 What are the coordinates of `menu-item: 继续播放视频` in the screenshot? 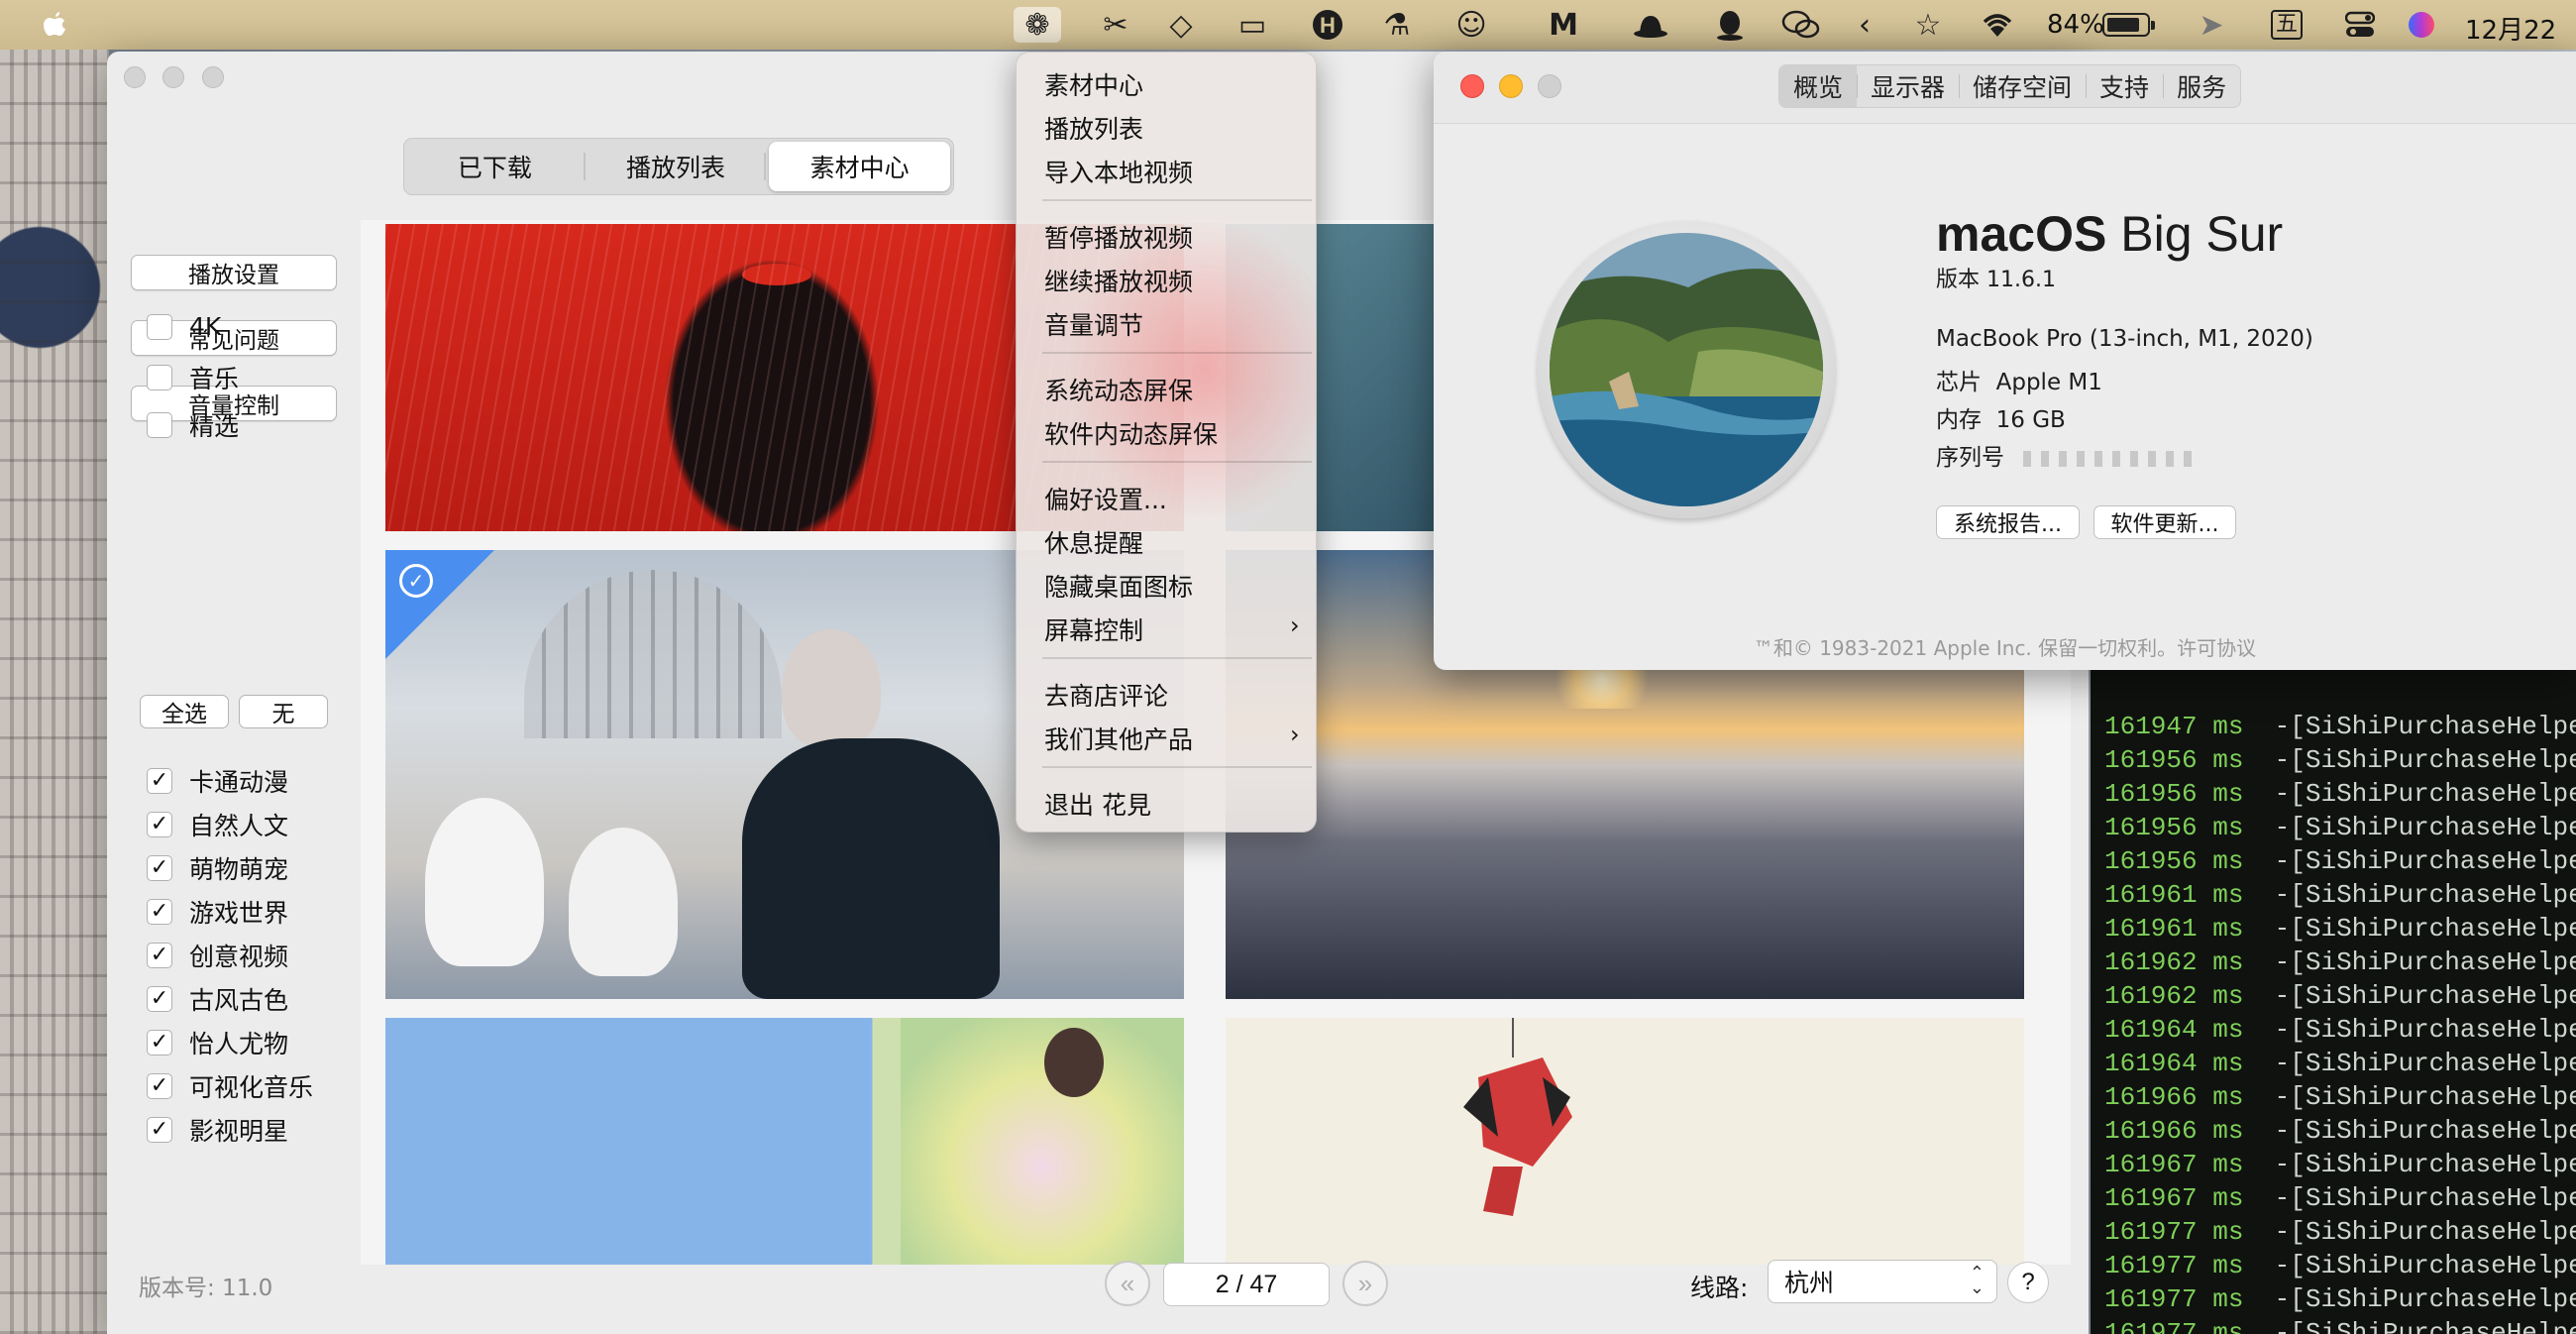 It's located at (1118, 280).